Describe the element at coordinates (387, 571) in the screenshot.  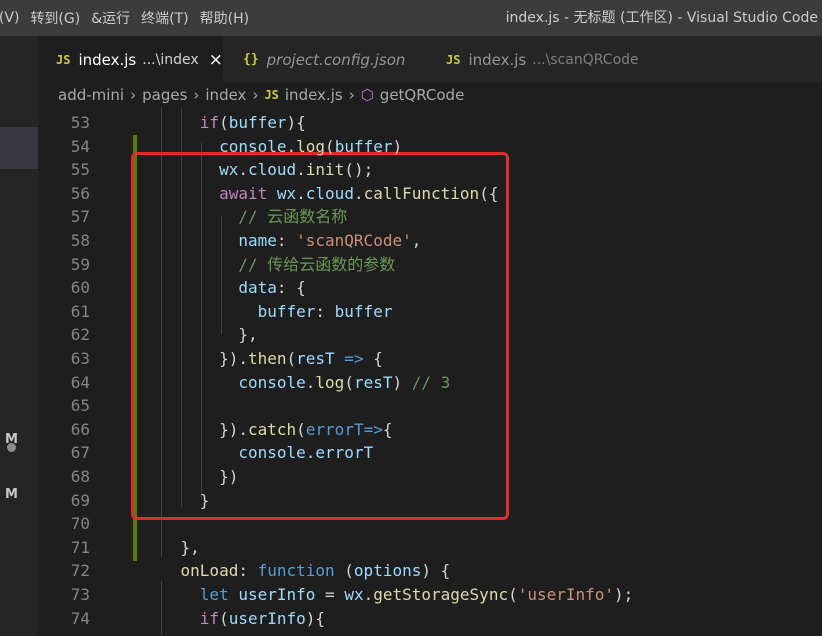
I see `code-token: options` at that location.